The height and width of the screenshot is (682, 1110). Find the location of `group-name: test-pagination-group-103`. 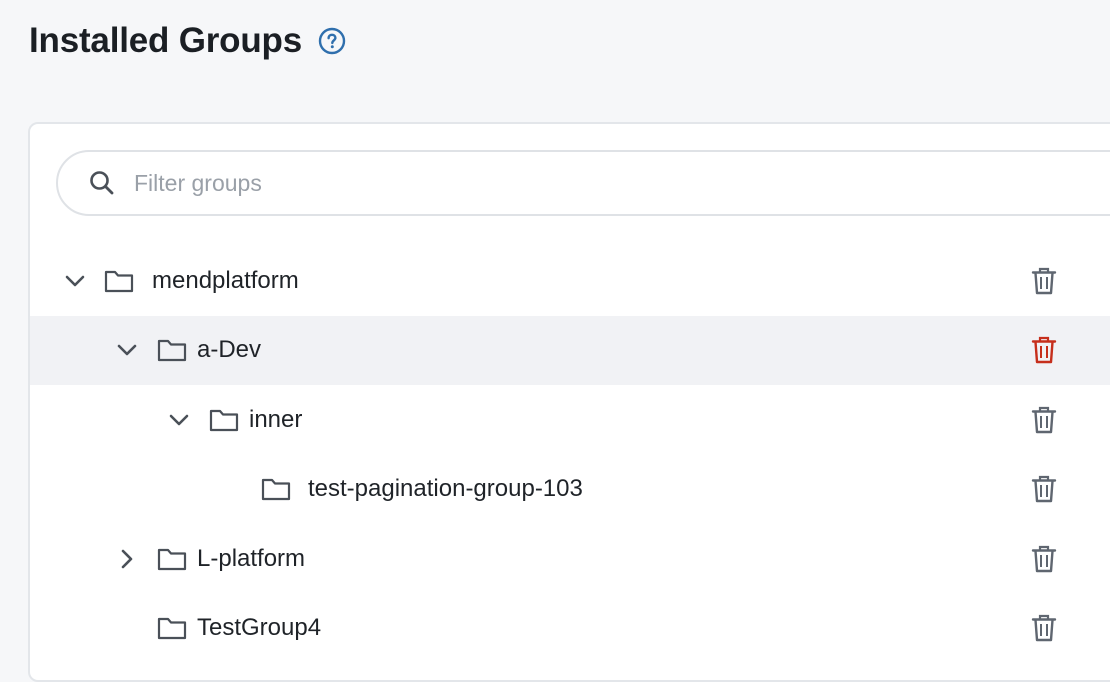

group-name: test-pagination-group-103 is located at coordinates (445, 489).